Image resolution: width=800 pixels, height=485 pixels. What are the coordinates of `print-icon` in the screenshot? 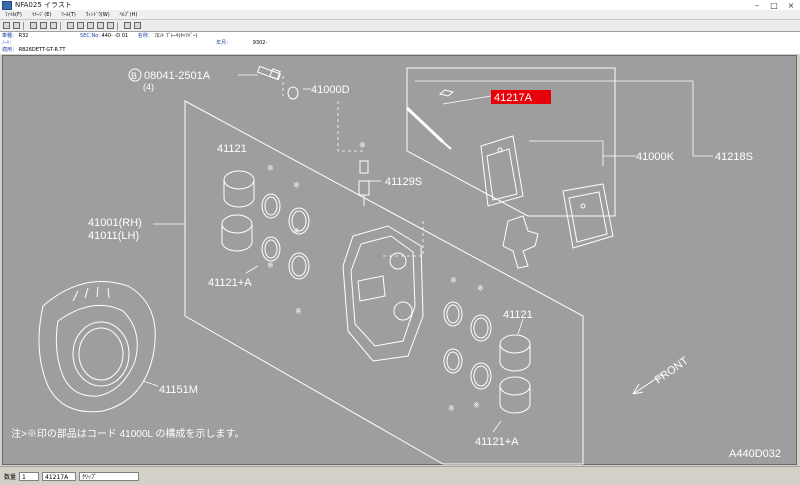 It's located at (16, 25).